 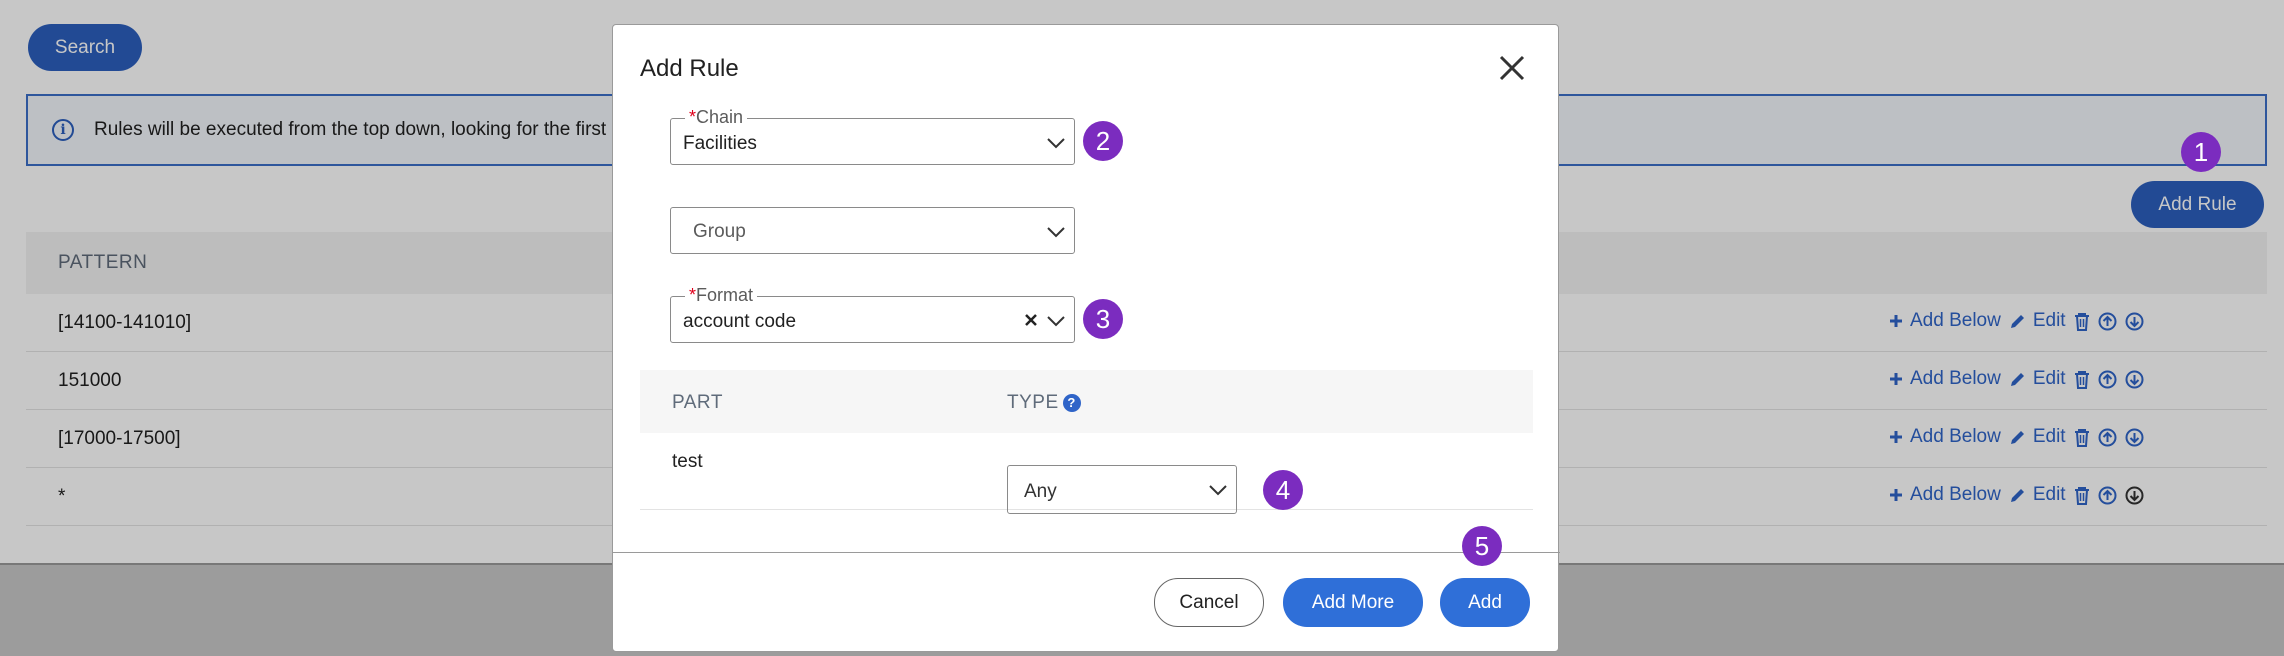 I want to click on type-select: Any, so click(x=1122, y=489).